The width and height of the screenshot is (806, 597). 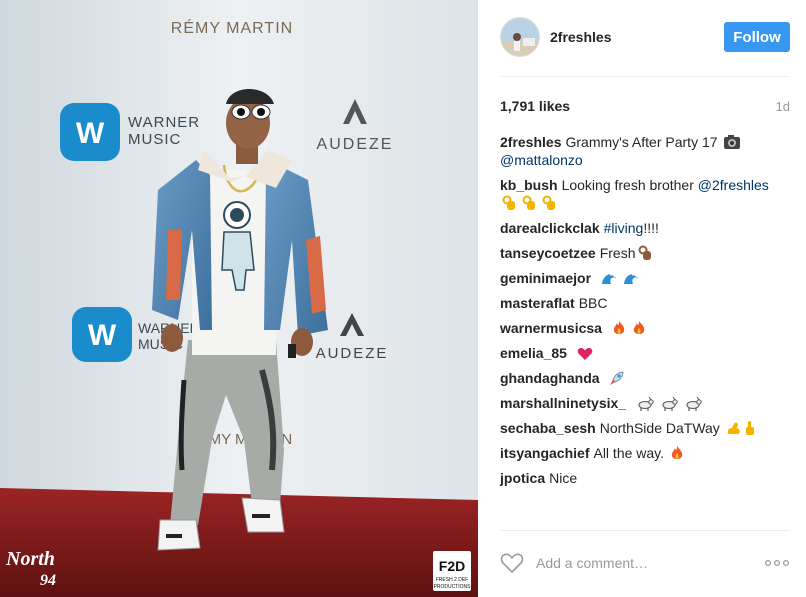 What do you see at coordinates (533, 353) in the screenshot?
I see `comment-username: emelia_85` at bounding box center [533, 353].